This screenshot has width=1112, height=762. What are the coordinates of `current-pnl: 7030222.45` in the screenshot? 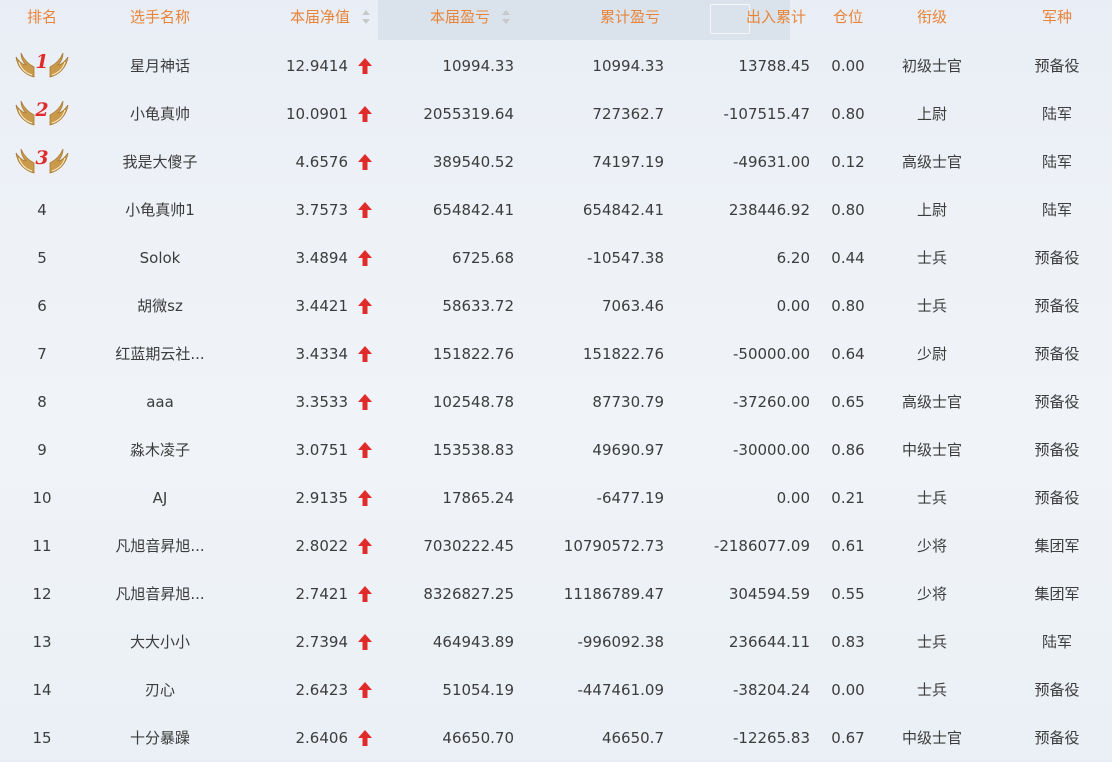 It's located at (468, 546).